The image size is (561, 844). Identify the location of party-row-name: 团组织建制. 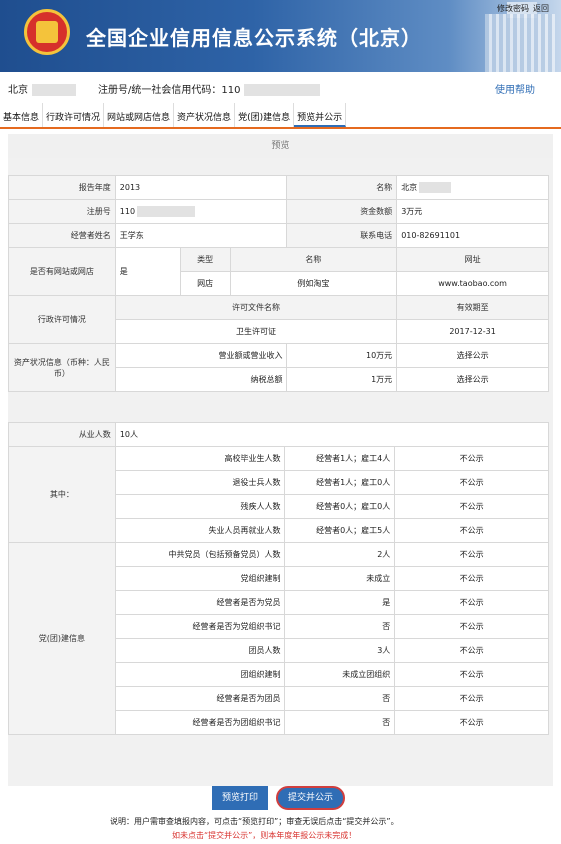
(200, 674).